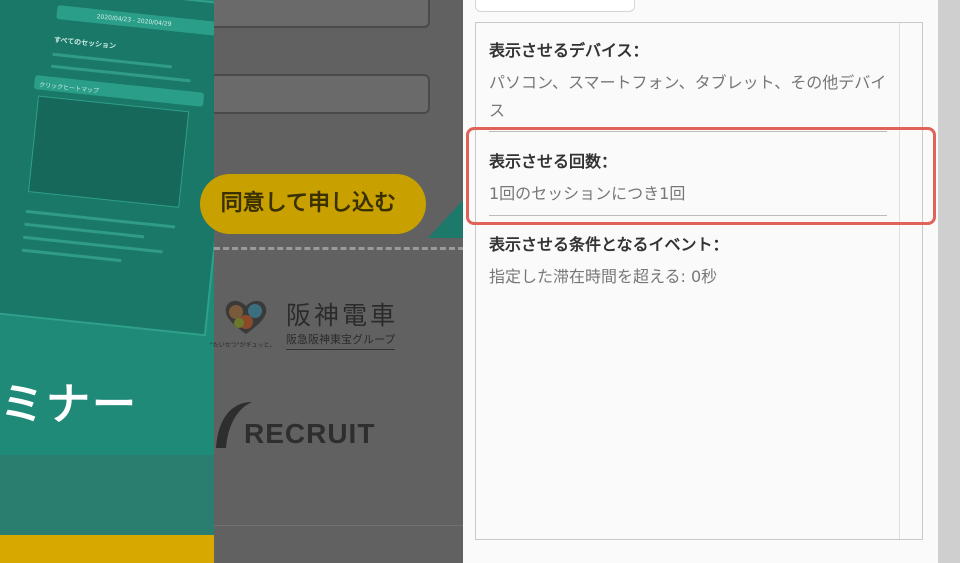 The width and height of the screenshot is (960, 563). I want to click on device-section-value: パソコン、スマートフォン、タブレット、その他デバイス, so click(688, 96).